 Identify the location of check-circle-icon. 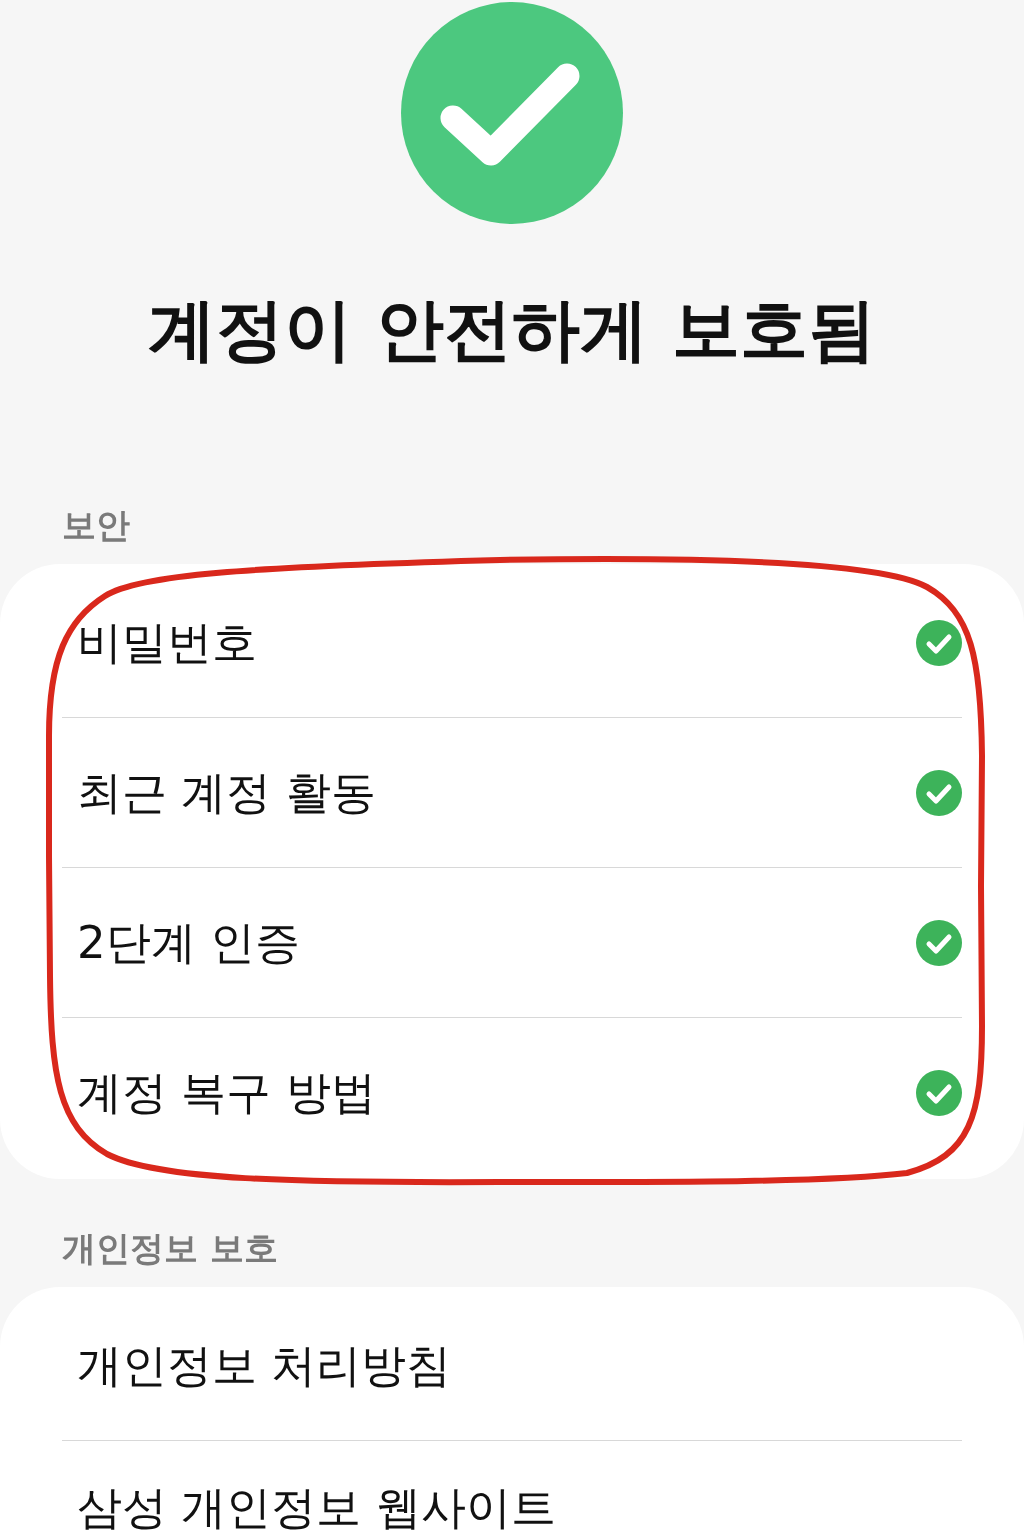
(512, 113).